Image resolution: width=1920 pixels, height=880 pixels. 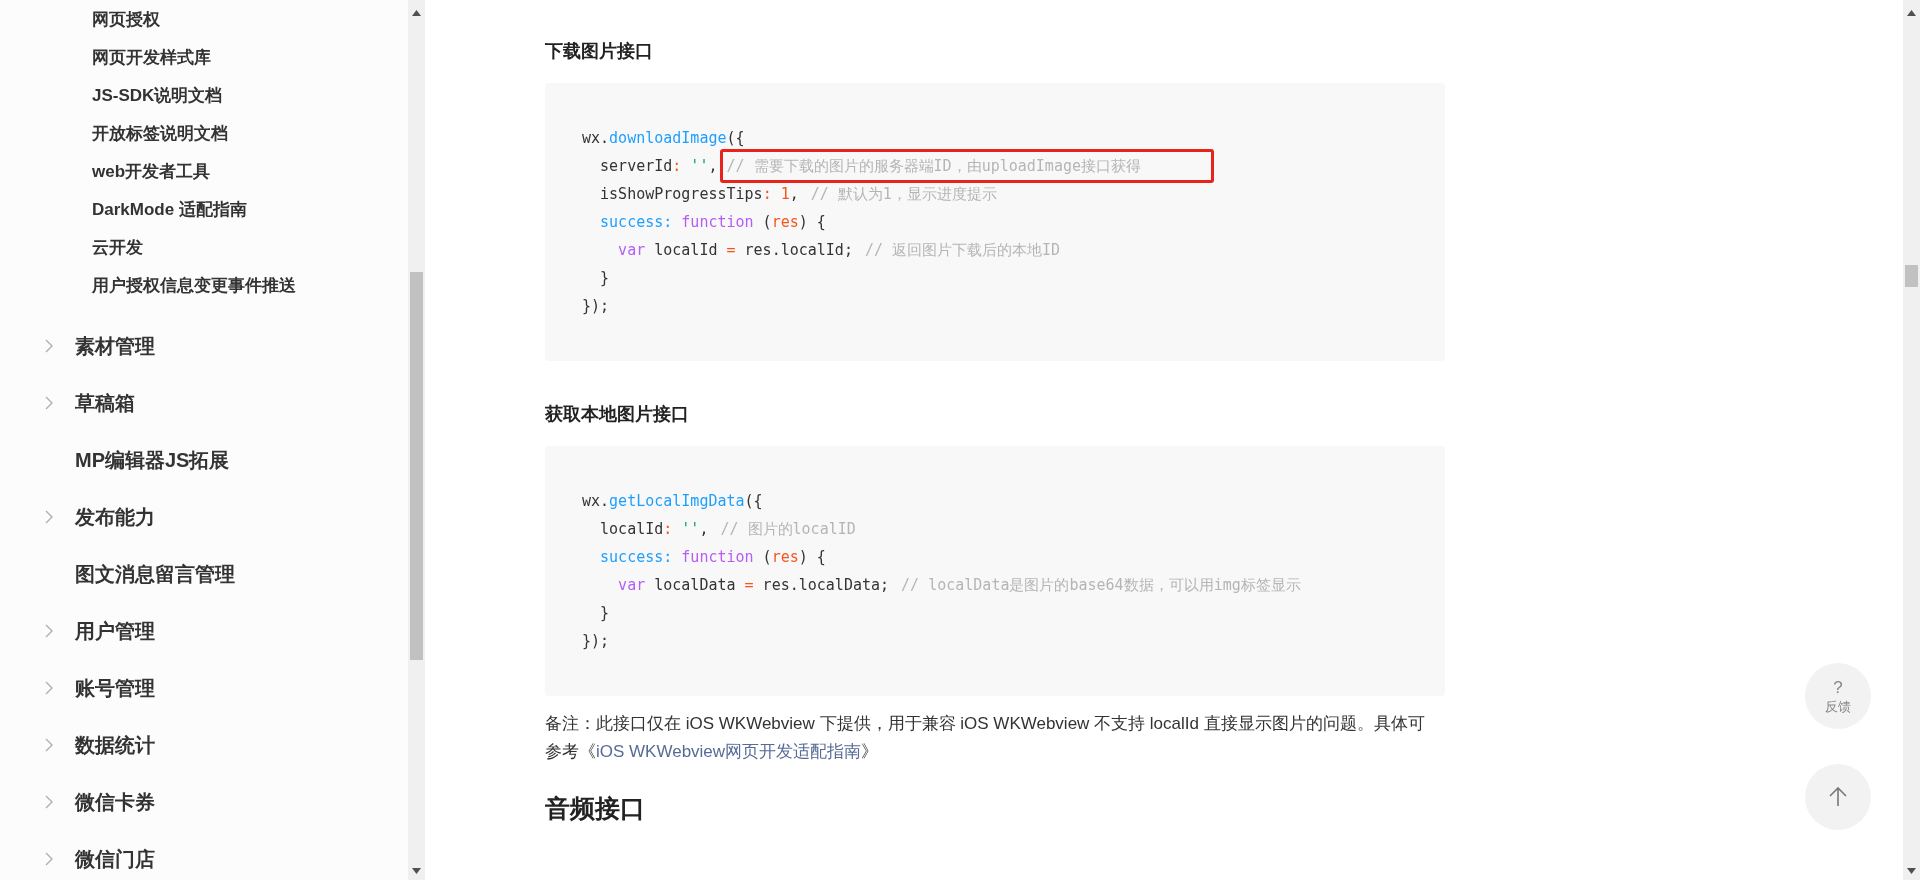 What do you see at coordinates (839, 250) in the screenshot?
I see `code-line: var localId = res.localId; // 返回图片下载后的本地ID` at bounding box center [839, 250].